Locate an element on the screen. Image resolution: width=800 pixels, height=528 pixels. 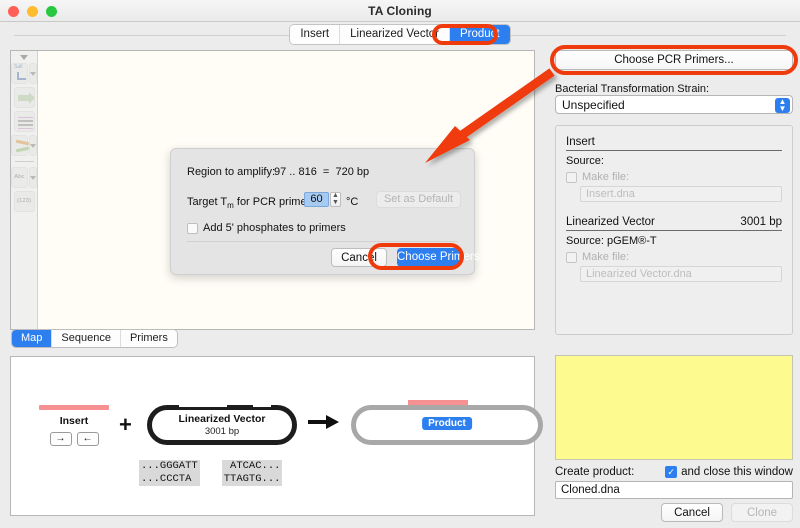
reaction-arrow-icon is located at coordinates (324, 422).